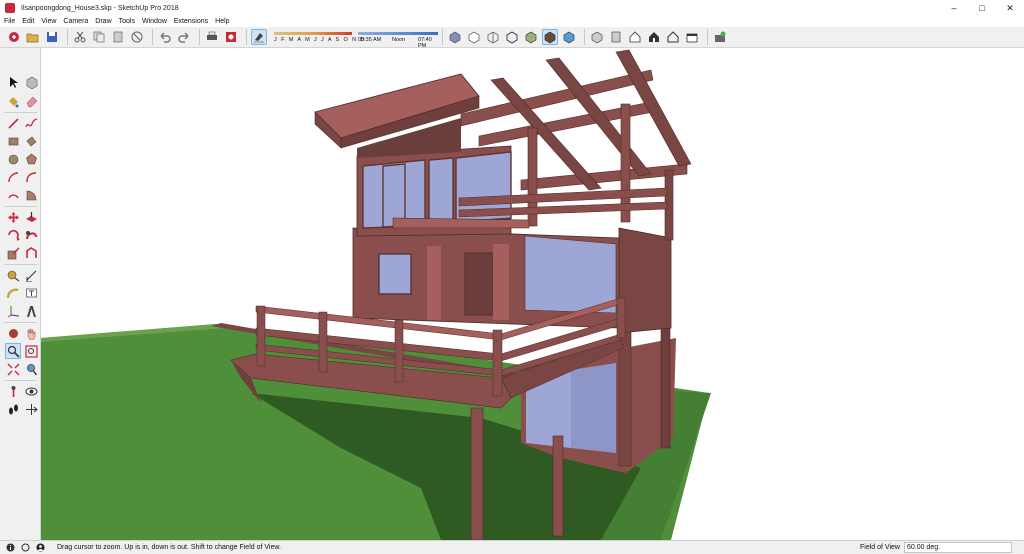 The height and width of the screenshot is (554, 1024). What do you see at coordinates (31, 369) in the screenshot?
I see `previous-view-icon` at bounding box center [31, 369].